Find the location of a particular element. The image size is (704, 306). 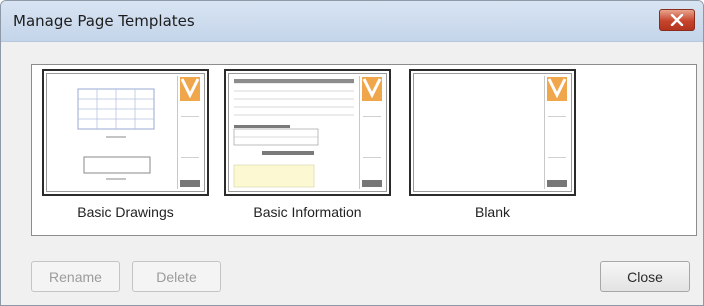

template-tile-blank: Blank is located at coordinates (492, 142).